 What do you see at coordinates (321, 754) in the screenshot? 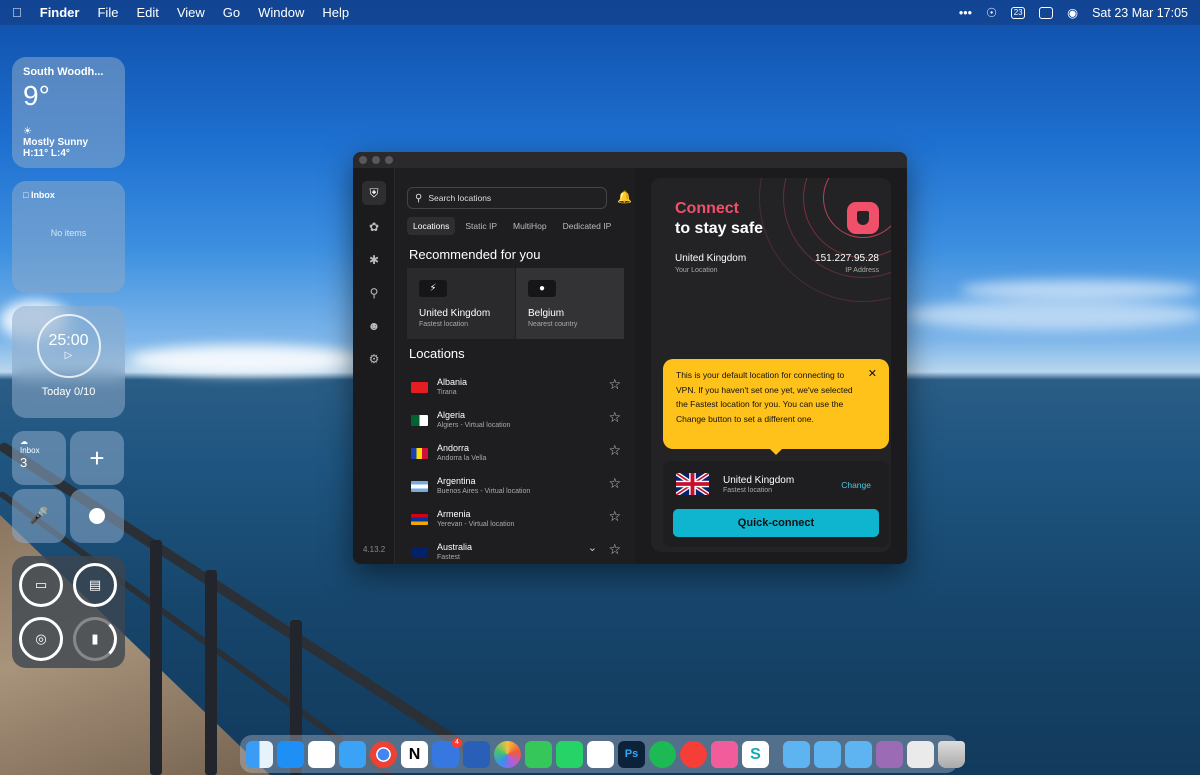
I see `slack-like-app-icon` at bounding box center [321, 754].